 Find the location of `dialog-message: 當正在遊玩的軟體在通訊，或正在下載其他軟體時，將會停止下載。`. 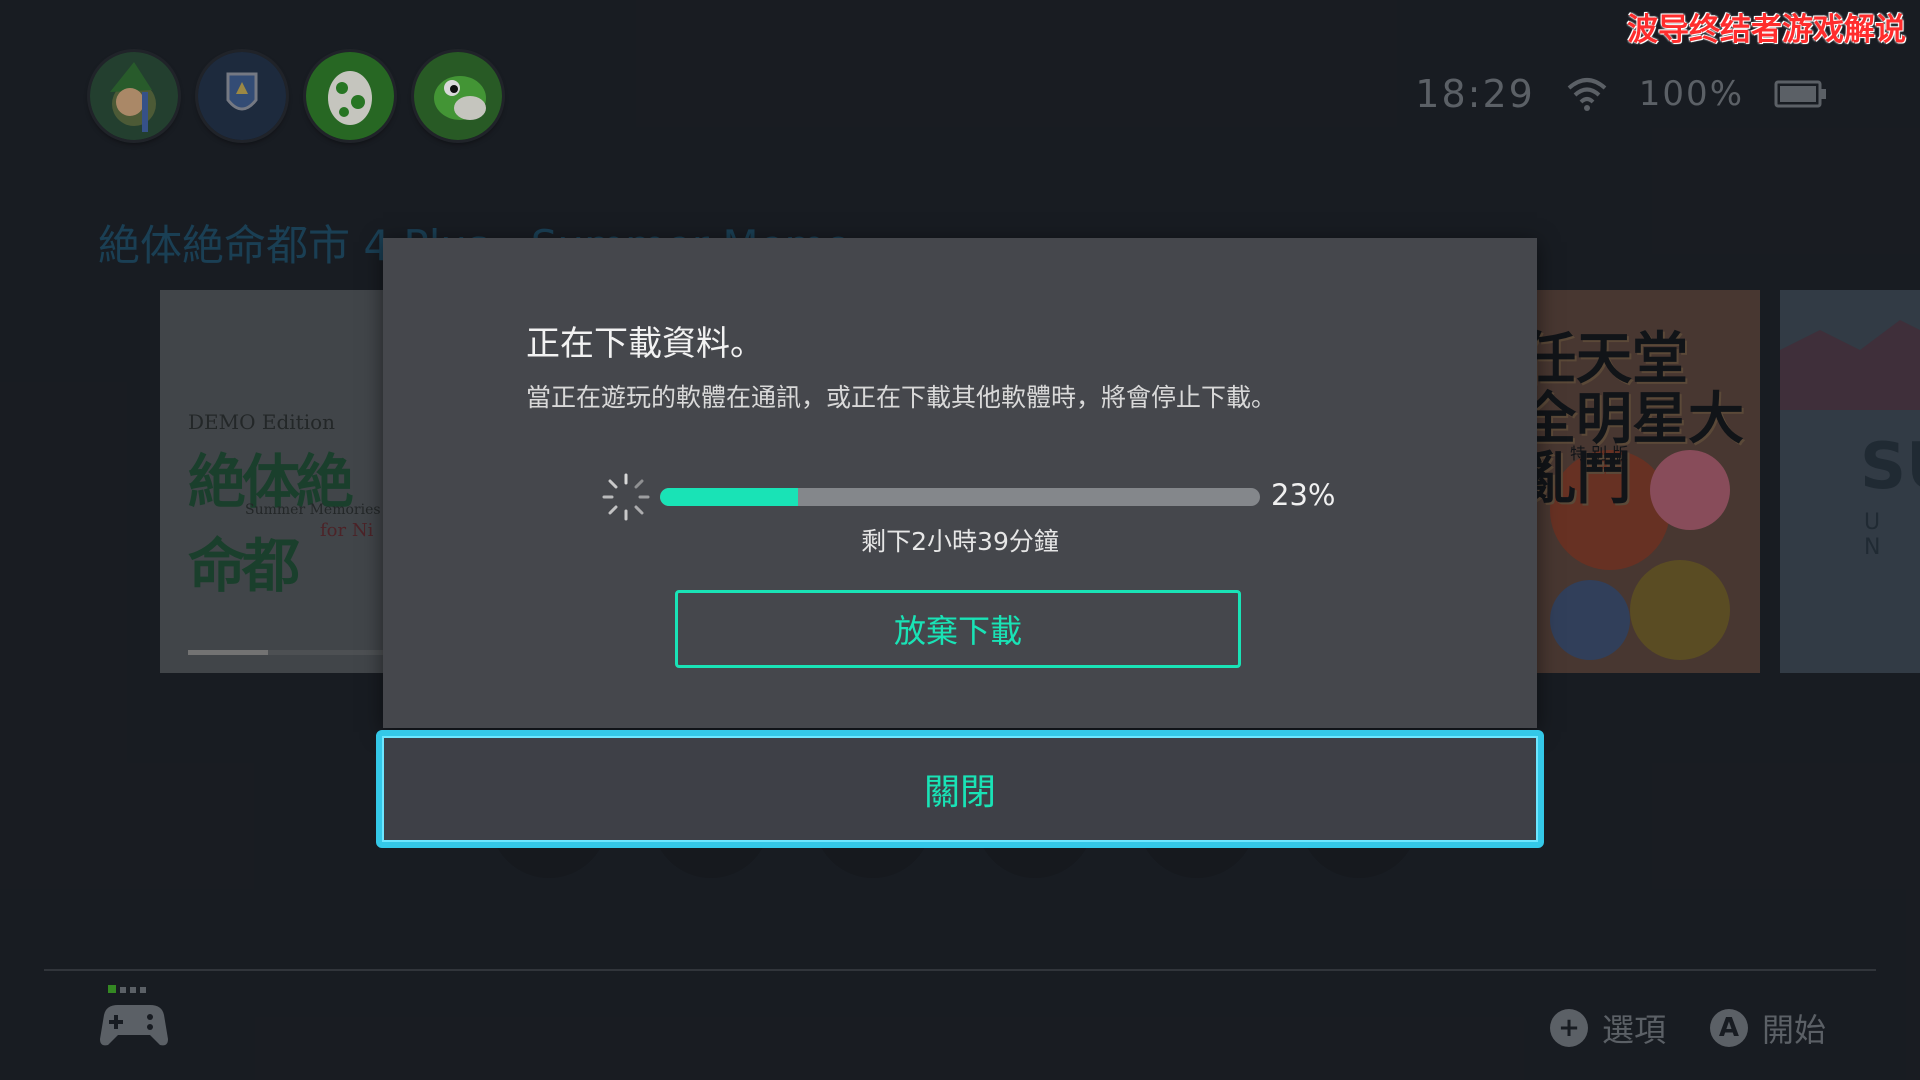

dialog-message: 當正在遊玩的軟體在通訊，或正在下載其他軟體時，將會停止下載。 is located at coordinates (901, 397).